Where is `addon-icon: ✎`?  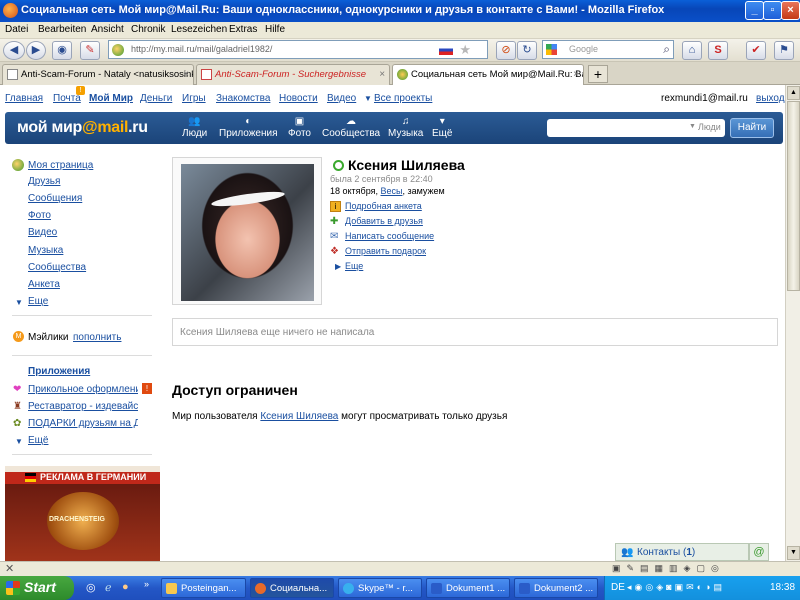
addon-icon: ✎ is located at coordinates (90, 50).